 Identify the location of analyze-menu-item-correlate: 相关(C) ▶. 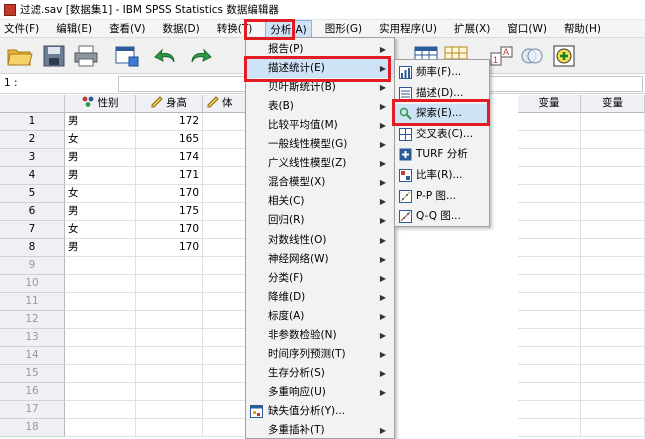
(320, 201).